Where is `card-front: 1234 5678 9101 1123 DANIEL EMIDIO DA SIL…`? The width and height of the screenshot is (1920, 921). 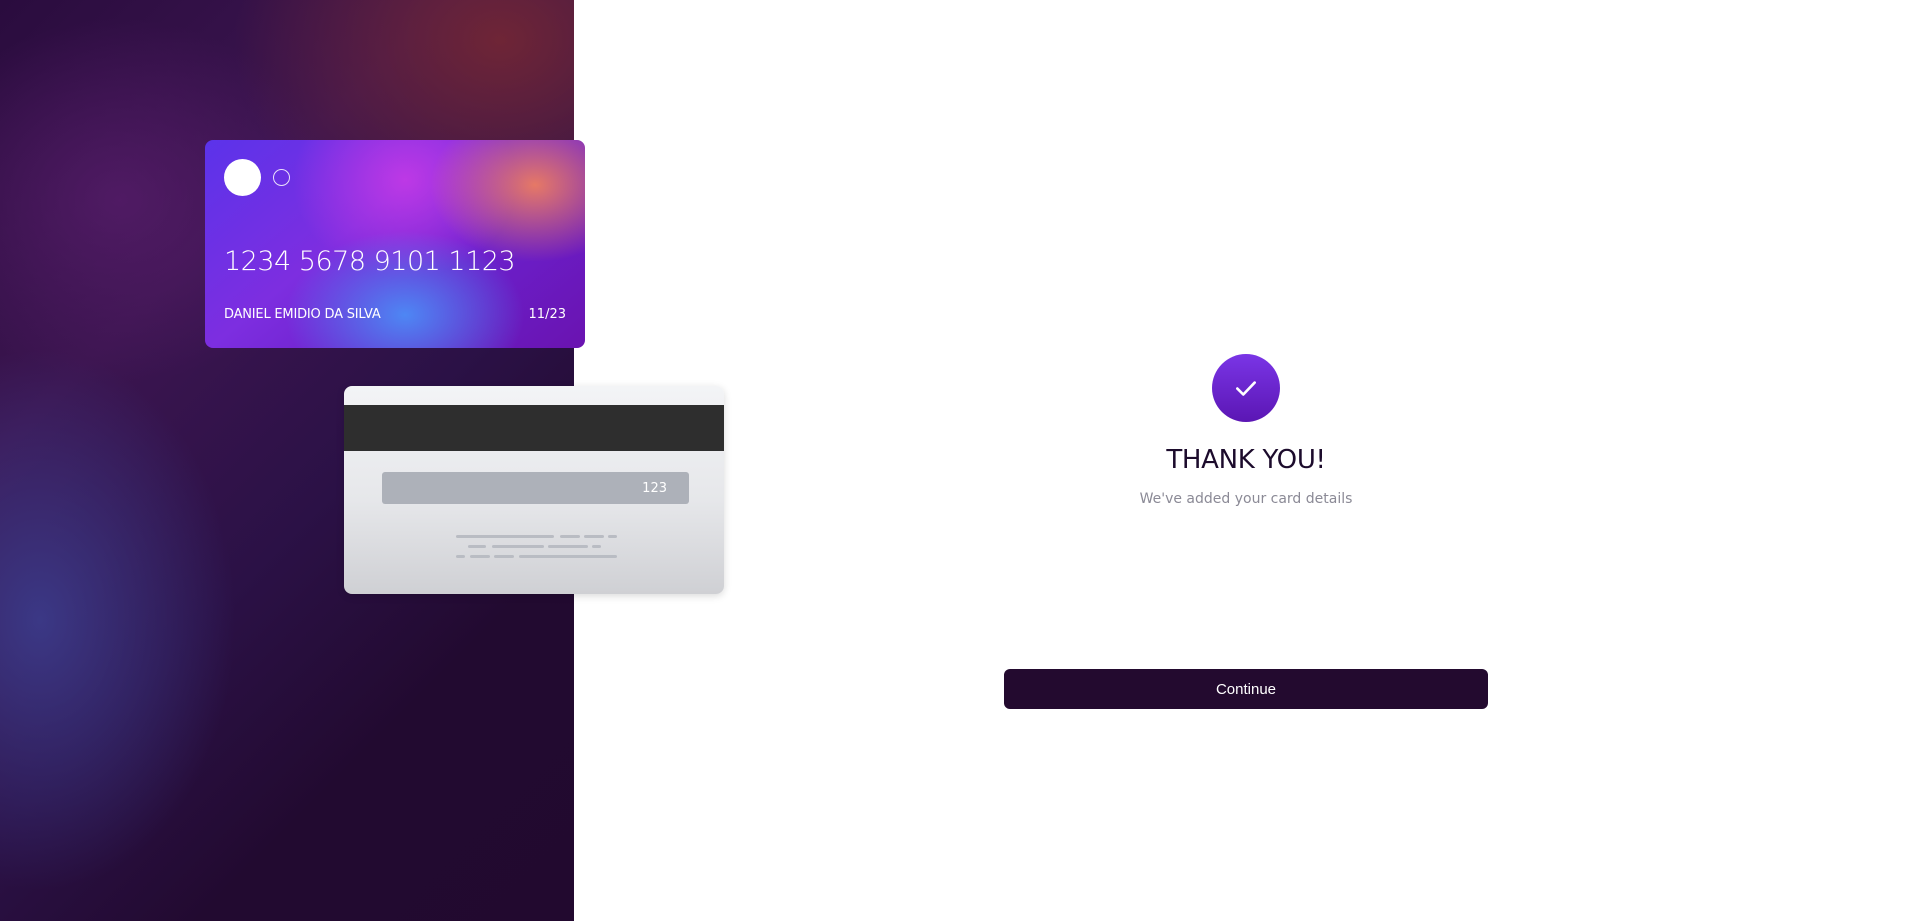 card-front: 1234 5678 9101 1123 DANIEL EMIDIO DA SIL… is located at coordinates (395, 244).